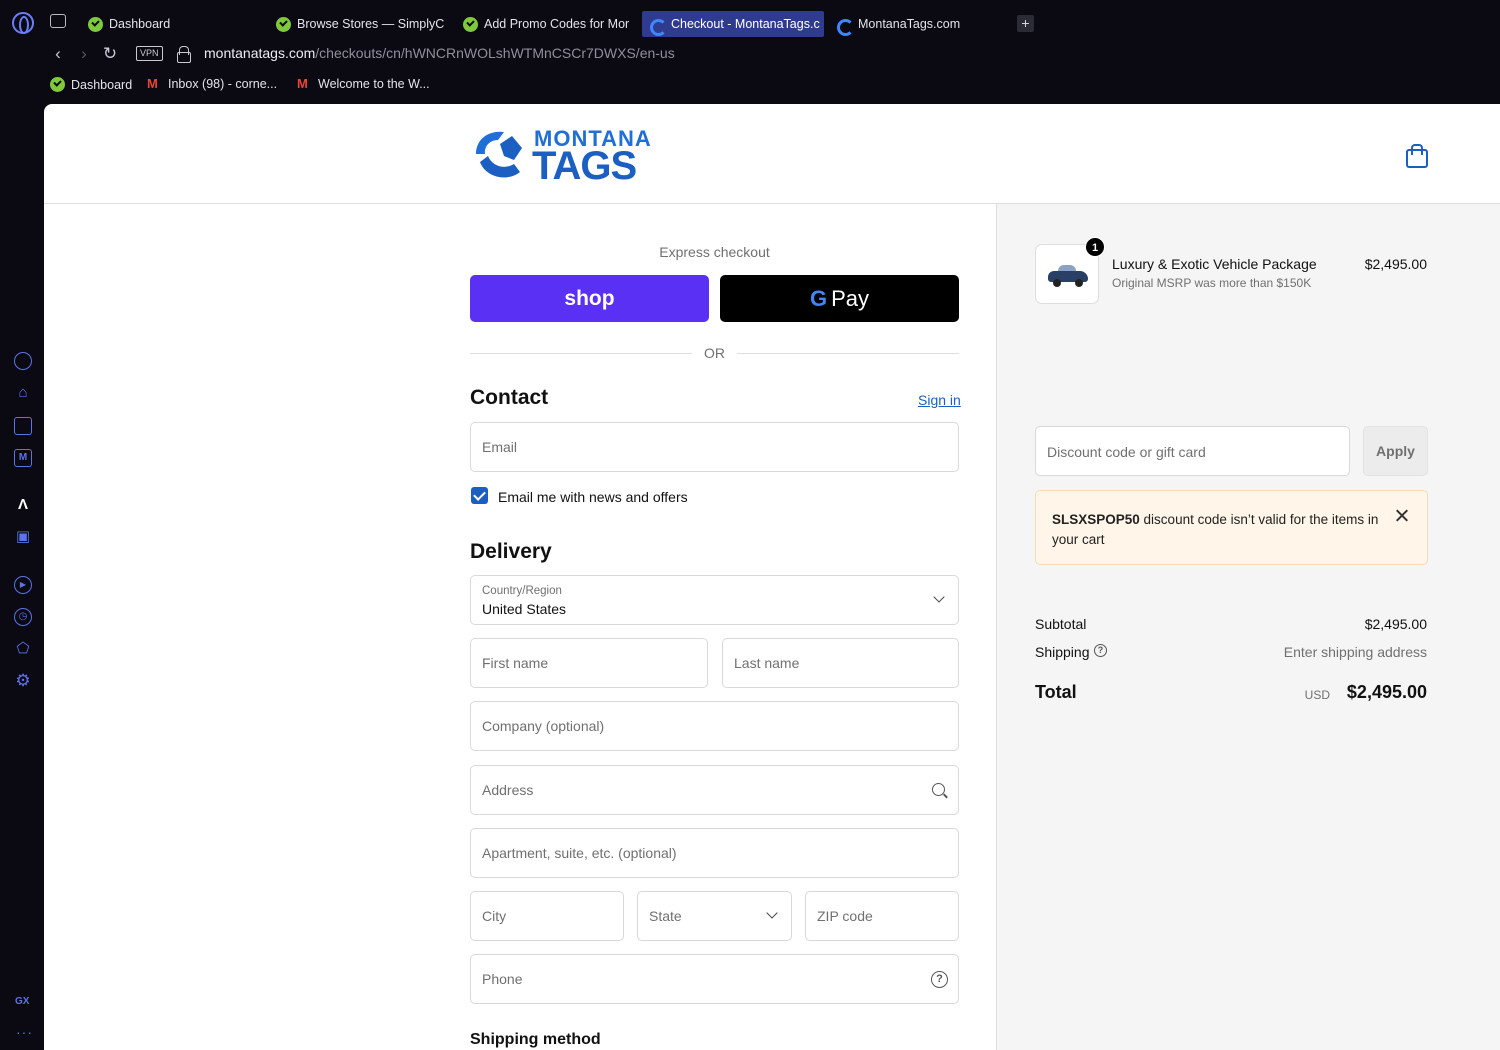 This screenshot has height=1050, width=1500. I want to click on email-placeholder: Email, so click(500, 447).